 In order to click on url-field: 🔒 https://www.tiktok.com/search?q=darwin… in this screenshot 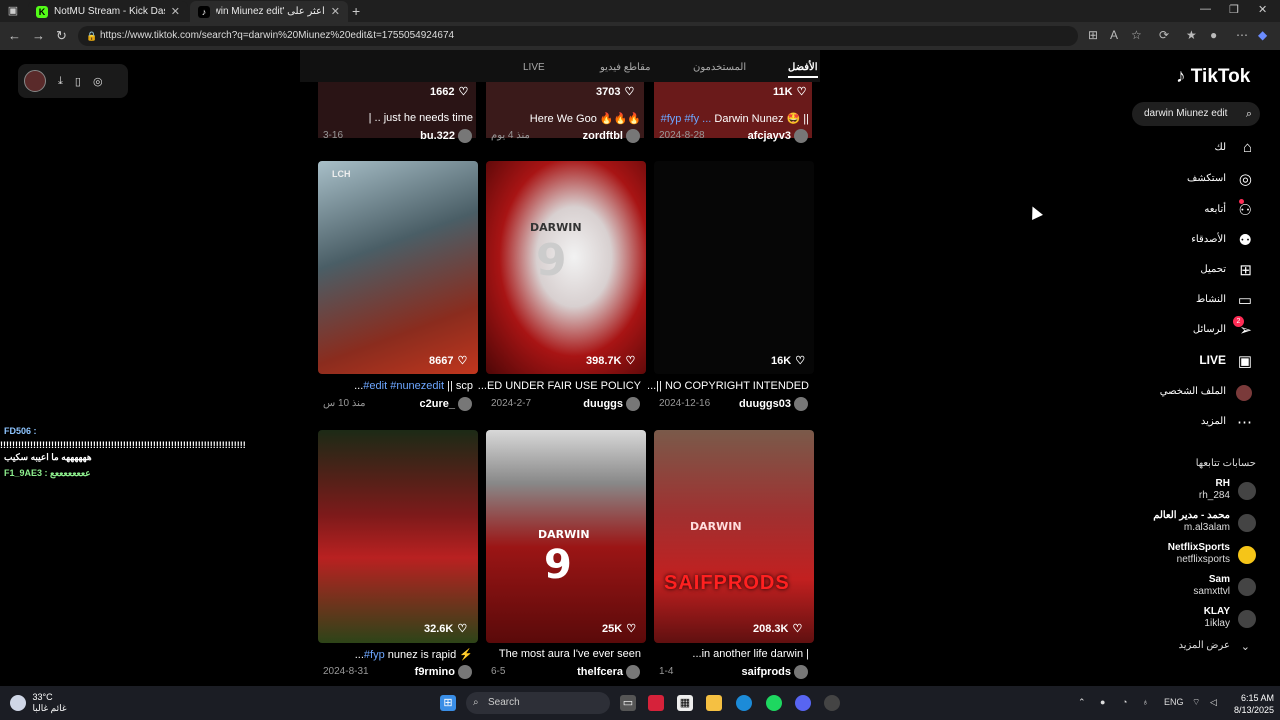, I will do `click(578, 36)`.